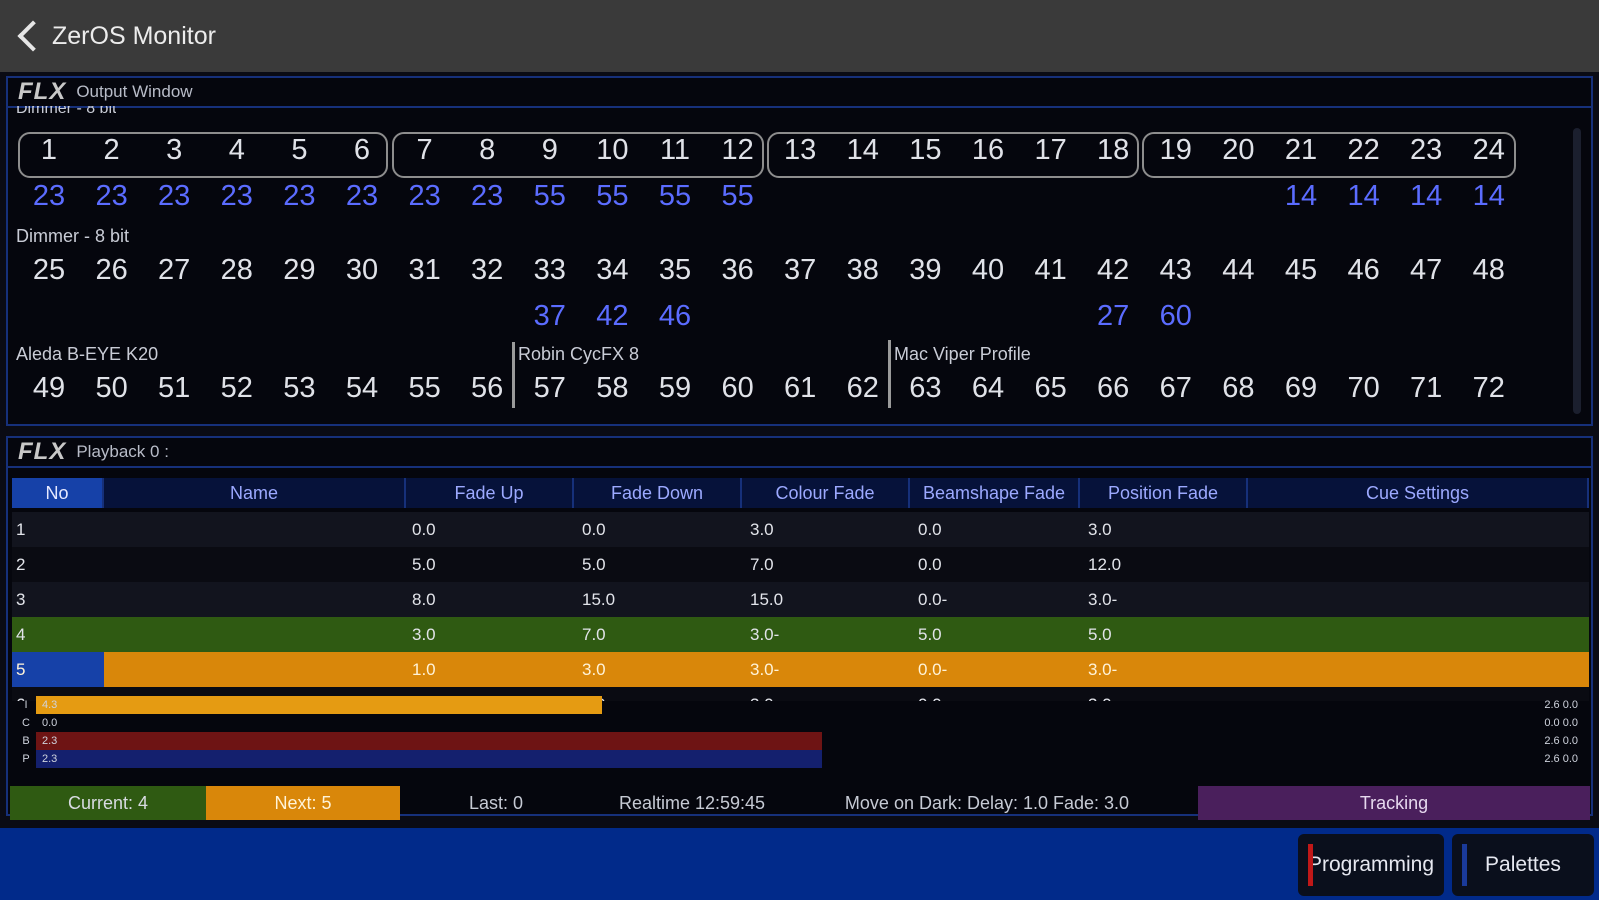 The image size is (1599, 900). What do you see at coordinates (1363, 270) in the screenshot?
I see `channel-number: 46` at bounding box center [1363, 270].